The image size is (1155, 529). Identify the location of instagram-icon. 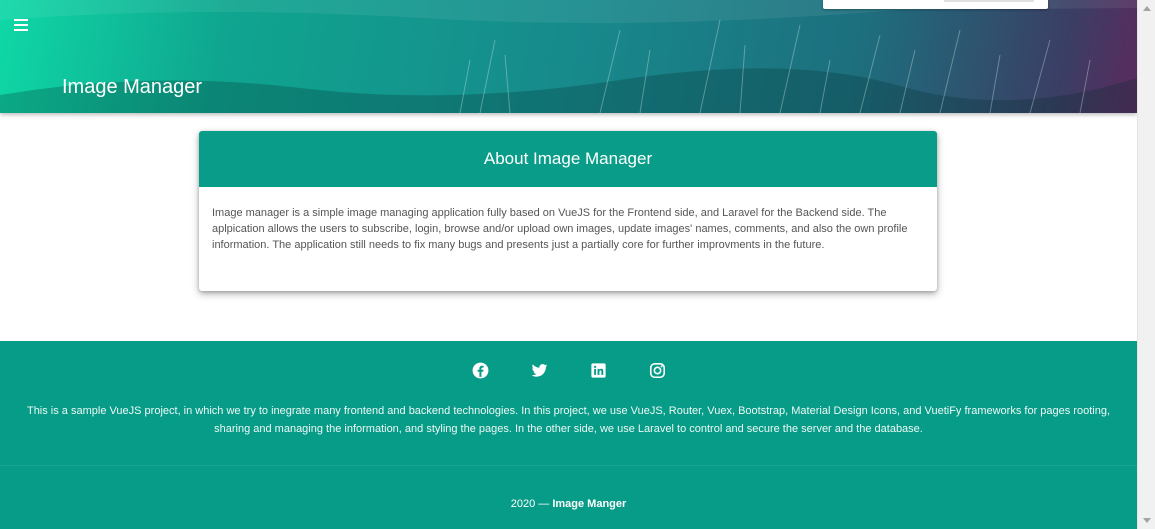
(657, 370).